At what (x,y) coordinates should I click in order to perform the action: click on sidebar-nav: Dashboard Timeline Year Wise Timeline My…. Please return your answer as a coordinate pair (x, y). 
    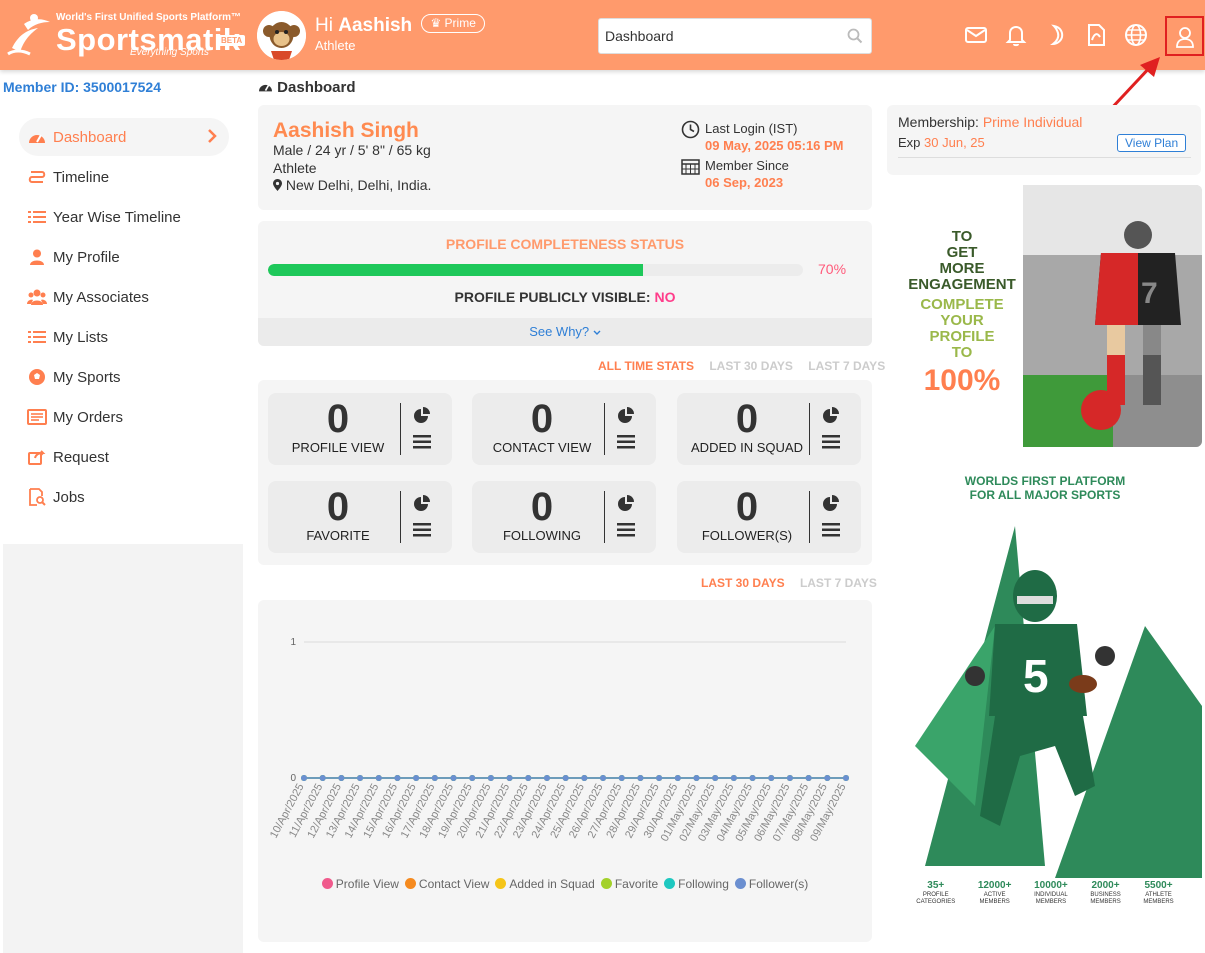
    Looking at the image, I should click on (123, 324).